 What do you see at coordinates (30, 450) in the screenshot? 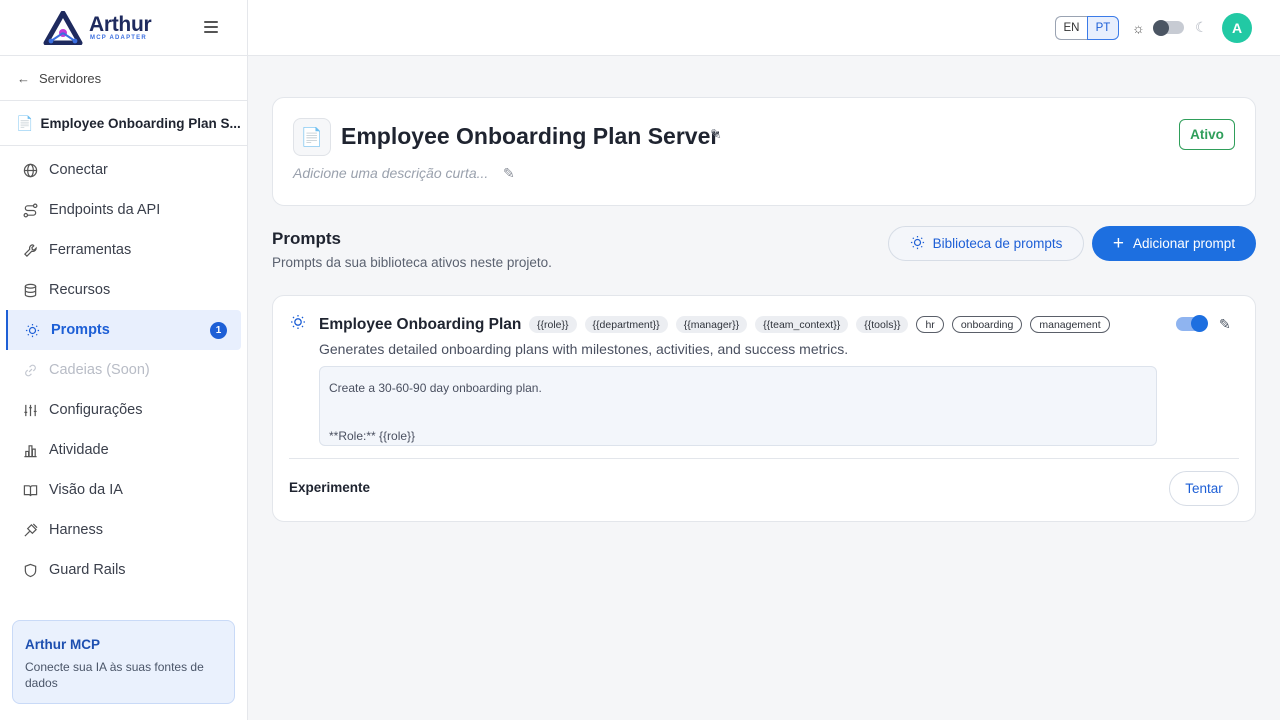
I see `bar-chart-icon` at bounding box center [30, 450].